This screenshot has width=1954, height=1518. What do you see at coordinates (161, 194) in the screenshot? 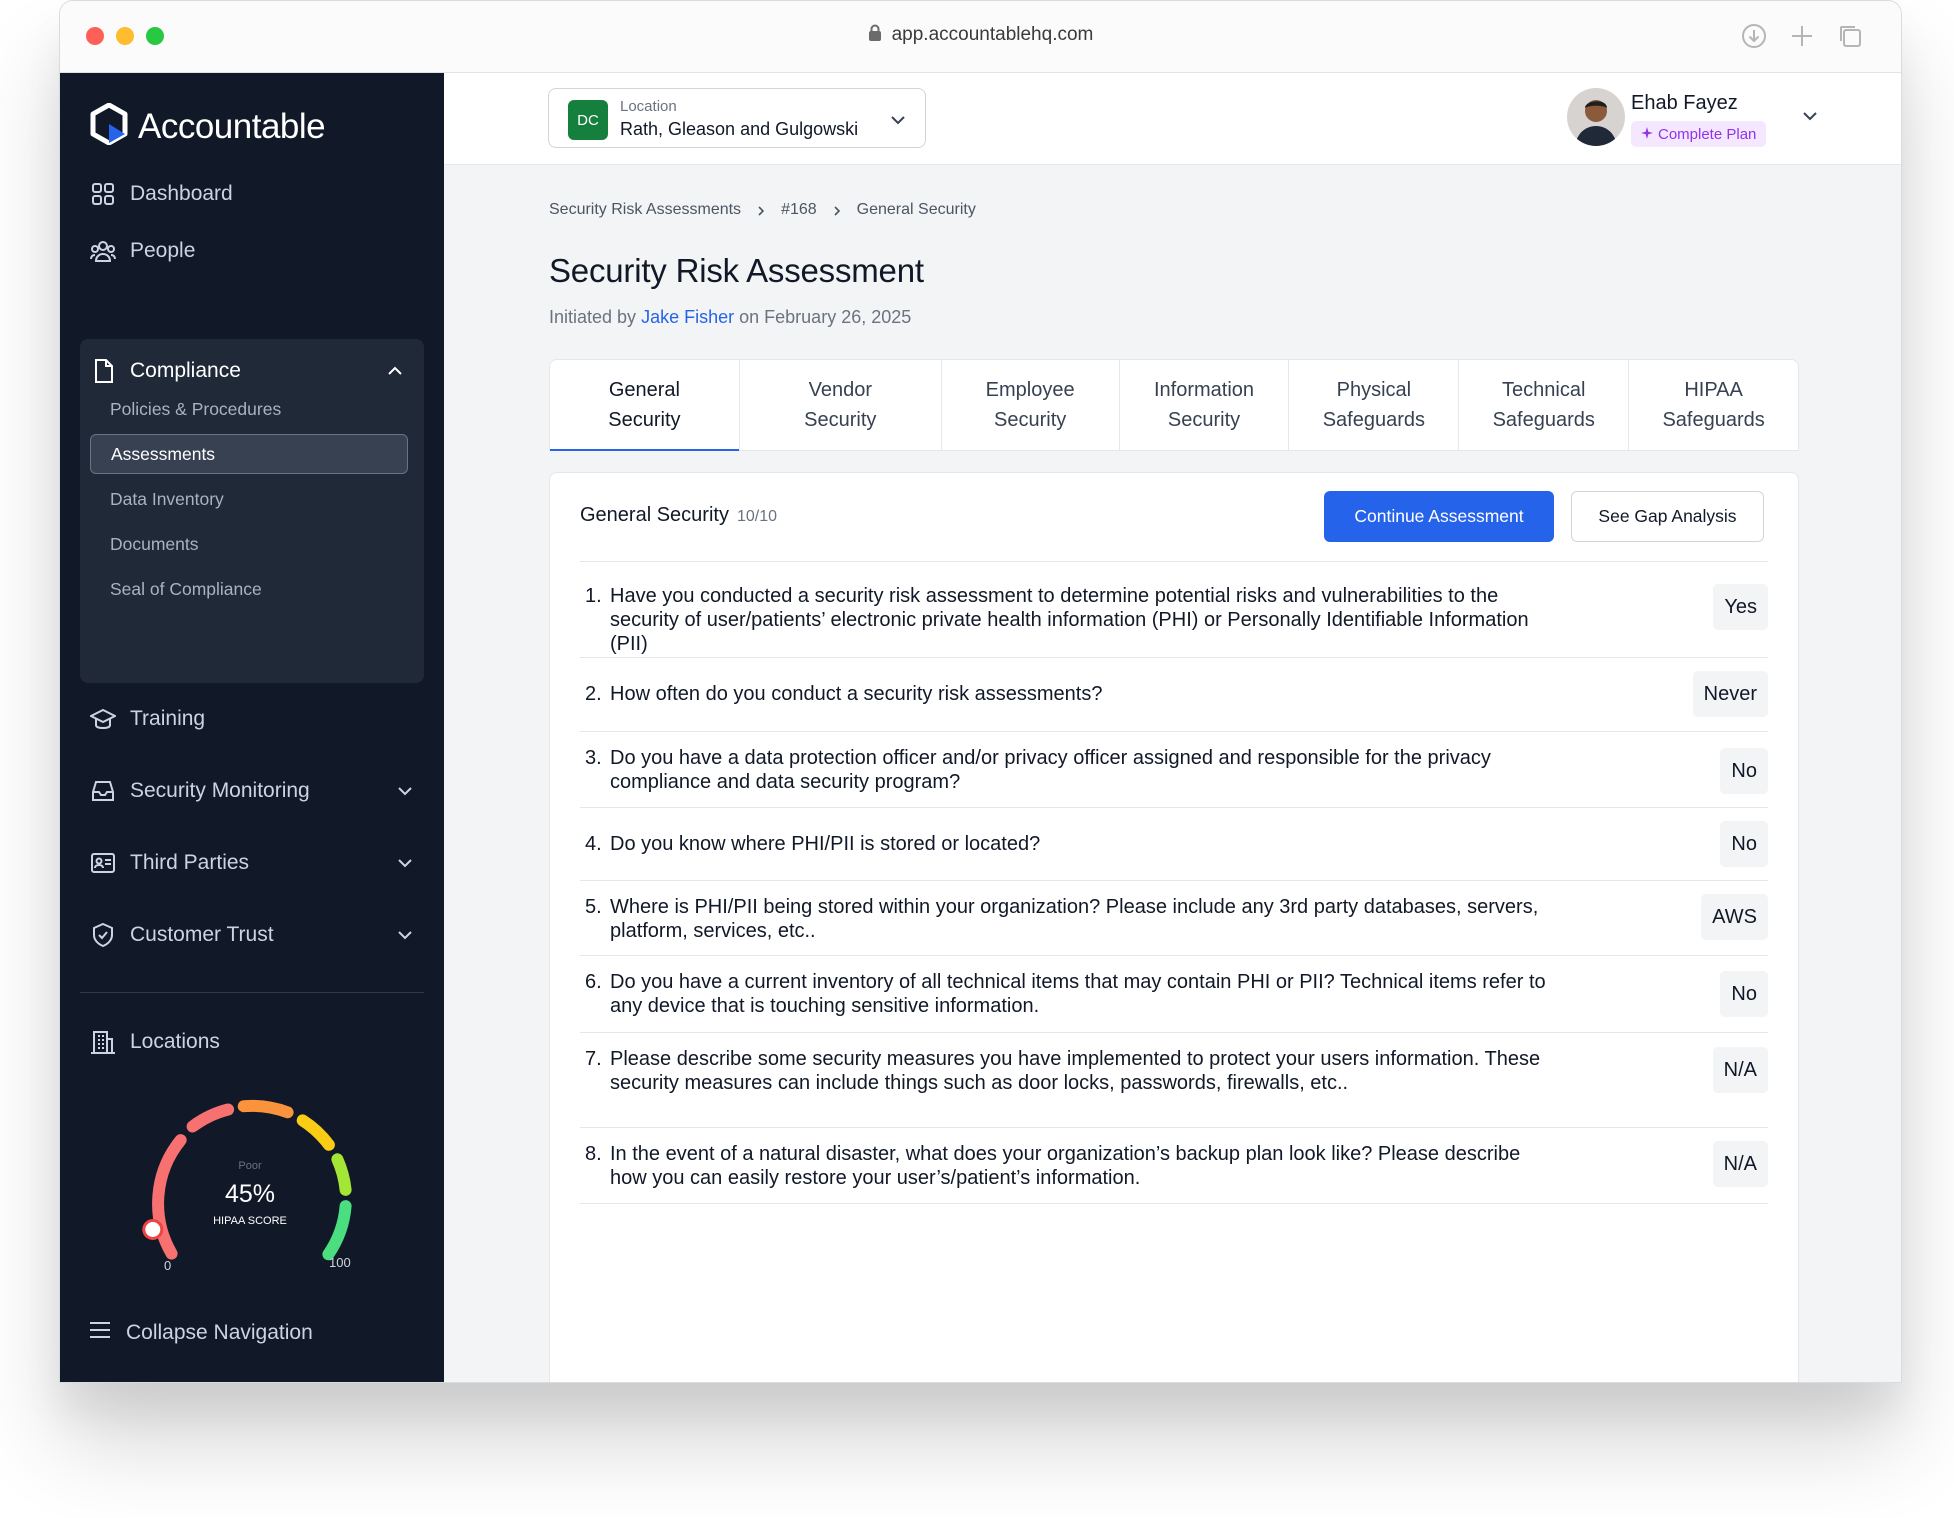
I see `sidebar-item-dashboard: Dashboard` at bounding box center [161, 194].